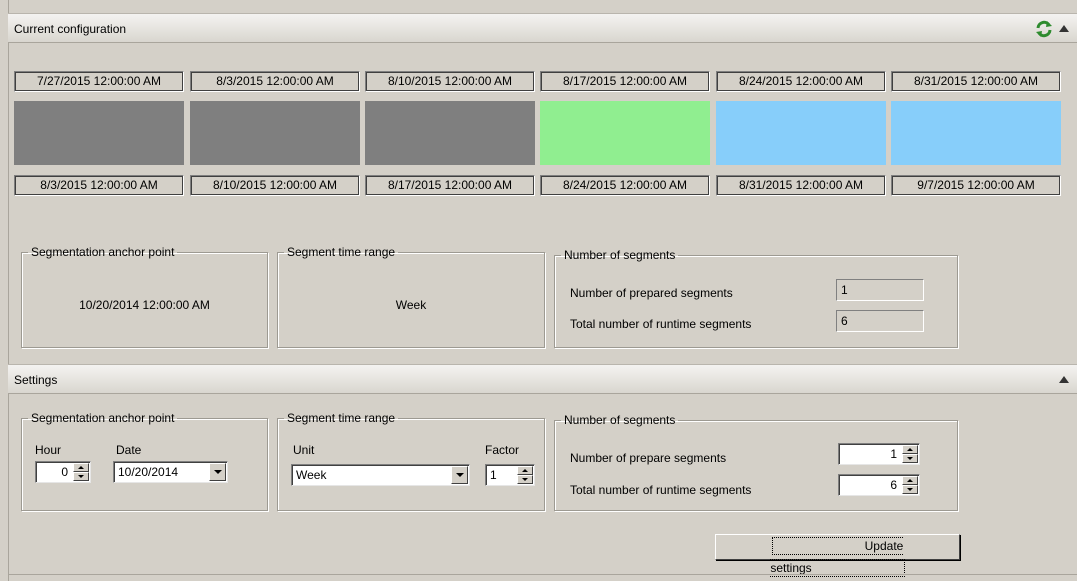 This screenshot has width=1077, height=581. What do you see at coordinates (976, 81) in the screenshot?
I see `segment-start-date: 8/31/2015 12:00:00 AM` at bounding box center [976, 81].